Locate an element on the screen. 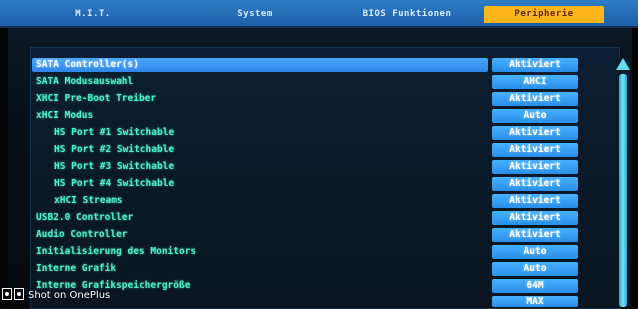 The image size is (638, 309). scrollbar-thumb is located at coordinates (623, 190).